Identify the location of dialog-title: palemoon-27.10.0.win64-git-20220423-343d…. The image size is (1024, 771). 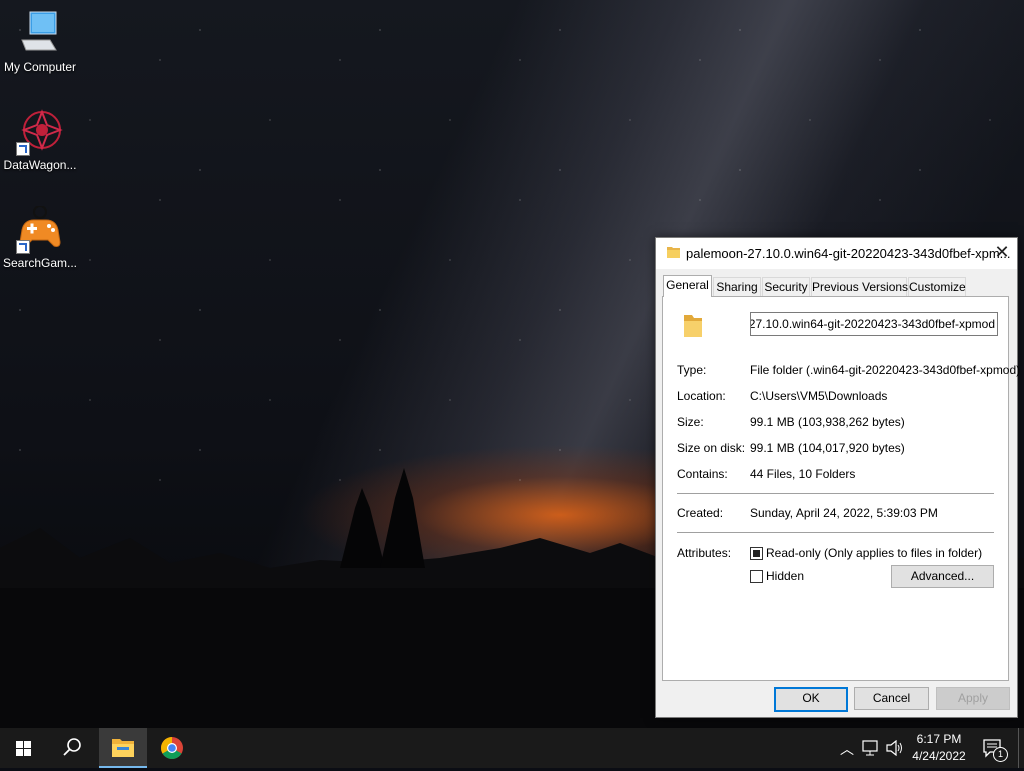
(848, 253).